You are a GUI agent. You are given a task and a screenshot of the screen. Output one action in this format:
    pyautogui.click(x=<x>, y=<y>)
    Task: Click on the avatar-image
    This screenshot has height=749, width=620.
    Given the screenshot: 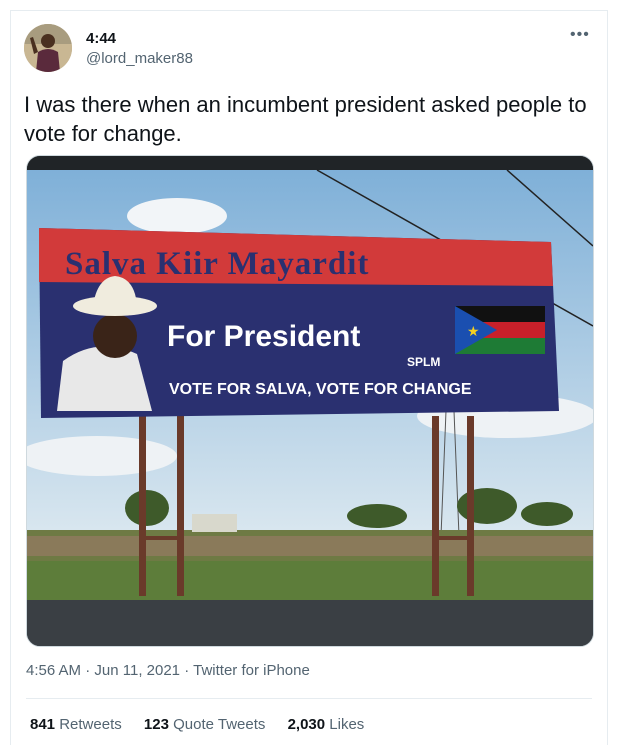 What is the action you would take?
    pyautogui.click(x=48, y=48)
    